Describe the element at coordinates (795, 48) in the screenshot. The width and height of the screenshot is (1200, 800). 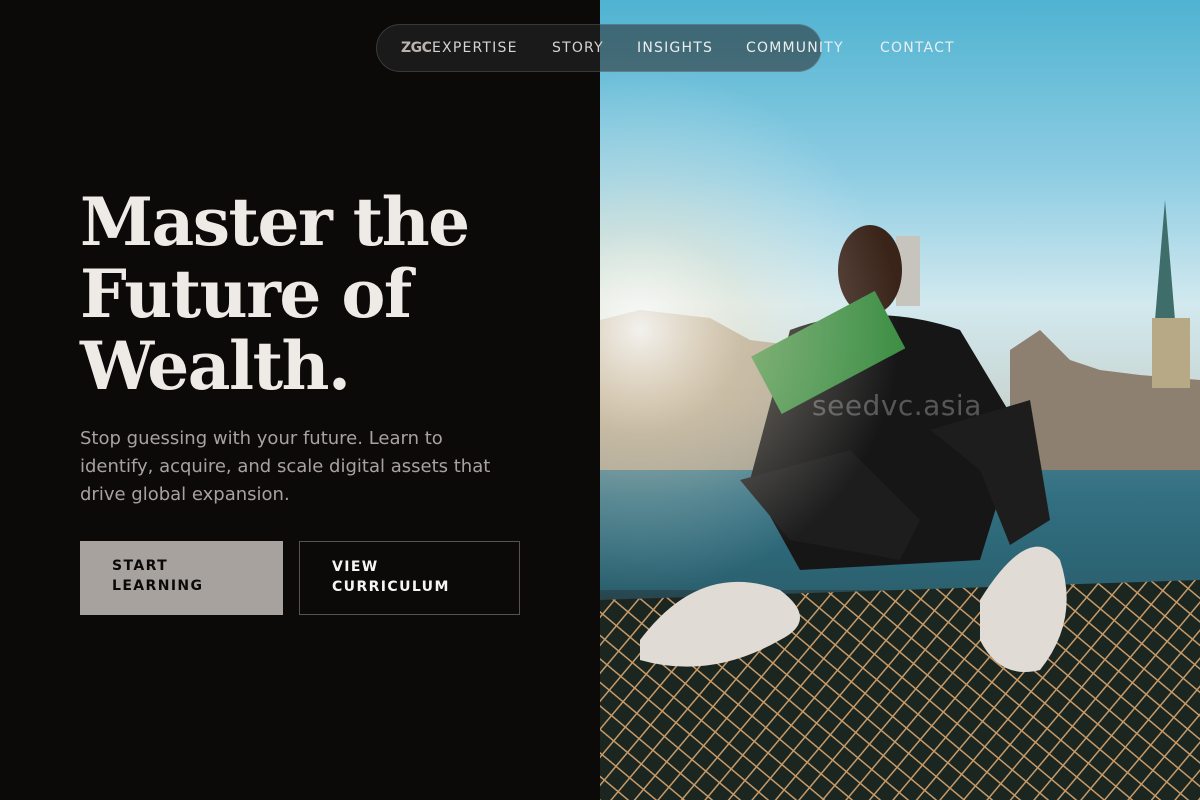
I see `nav-link-community: COMMUNITY` at that location.